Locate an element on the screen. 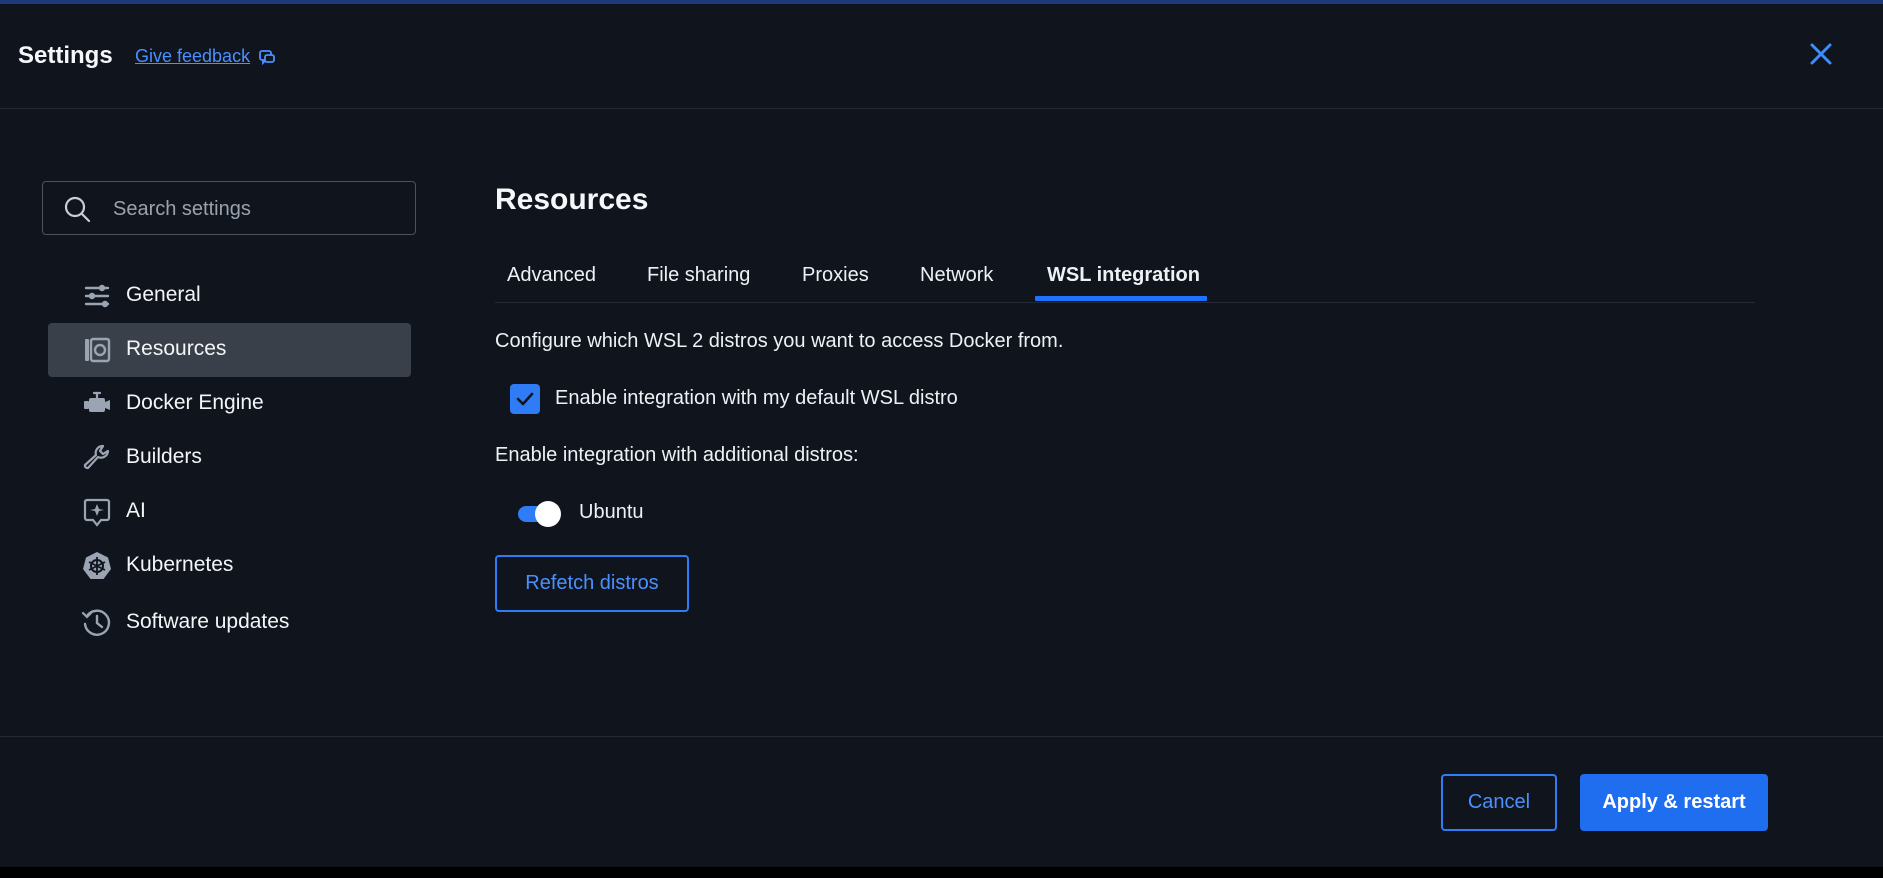 The height and width of the screenshot is (878, 1883). checkmark-icon is located at coordinates (525, 399).